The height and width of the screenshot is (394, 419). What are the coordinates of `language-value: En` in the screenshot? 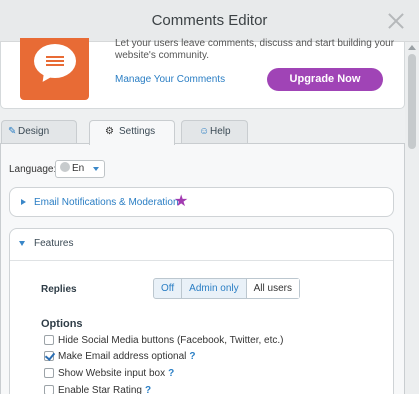 It's located at (78, 168).